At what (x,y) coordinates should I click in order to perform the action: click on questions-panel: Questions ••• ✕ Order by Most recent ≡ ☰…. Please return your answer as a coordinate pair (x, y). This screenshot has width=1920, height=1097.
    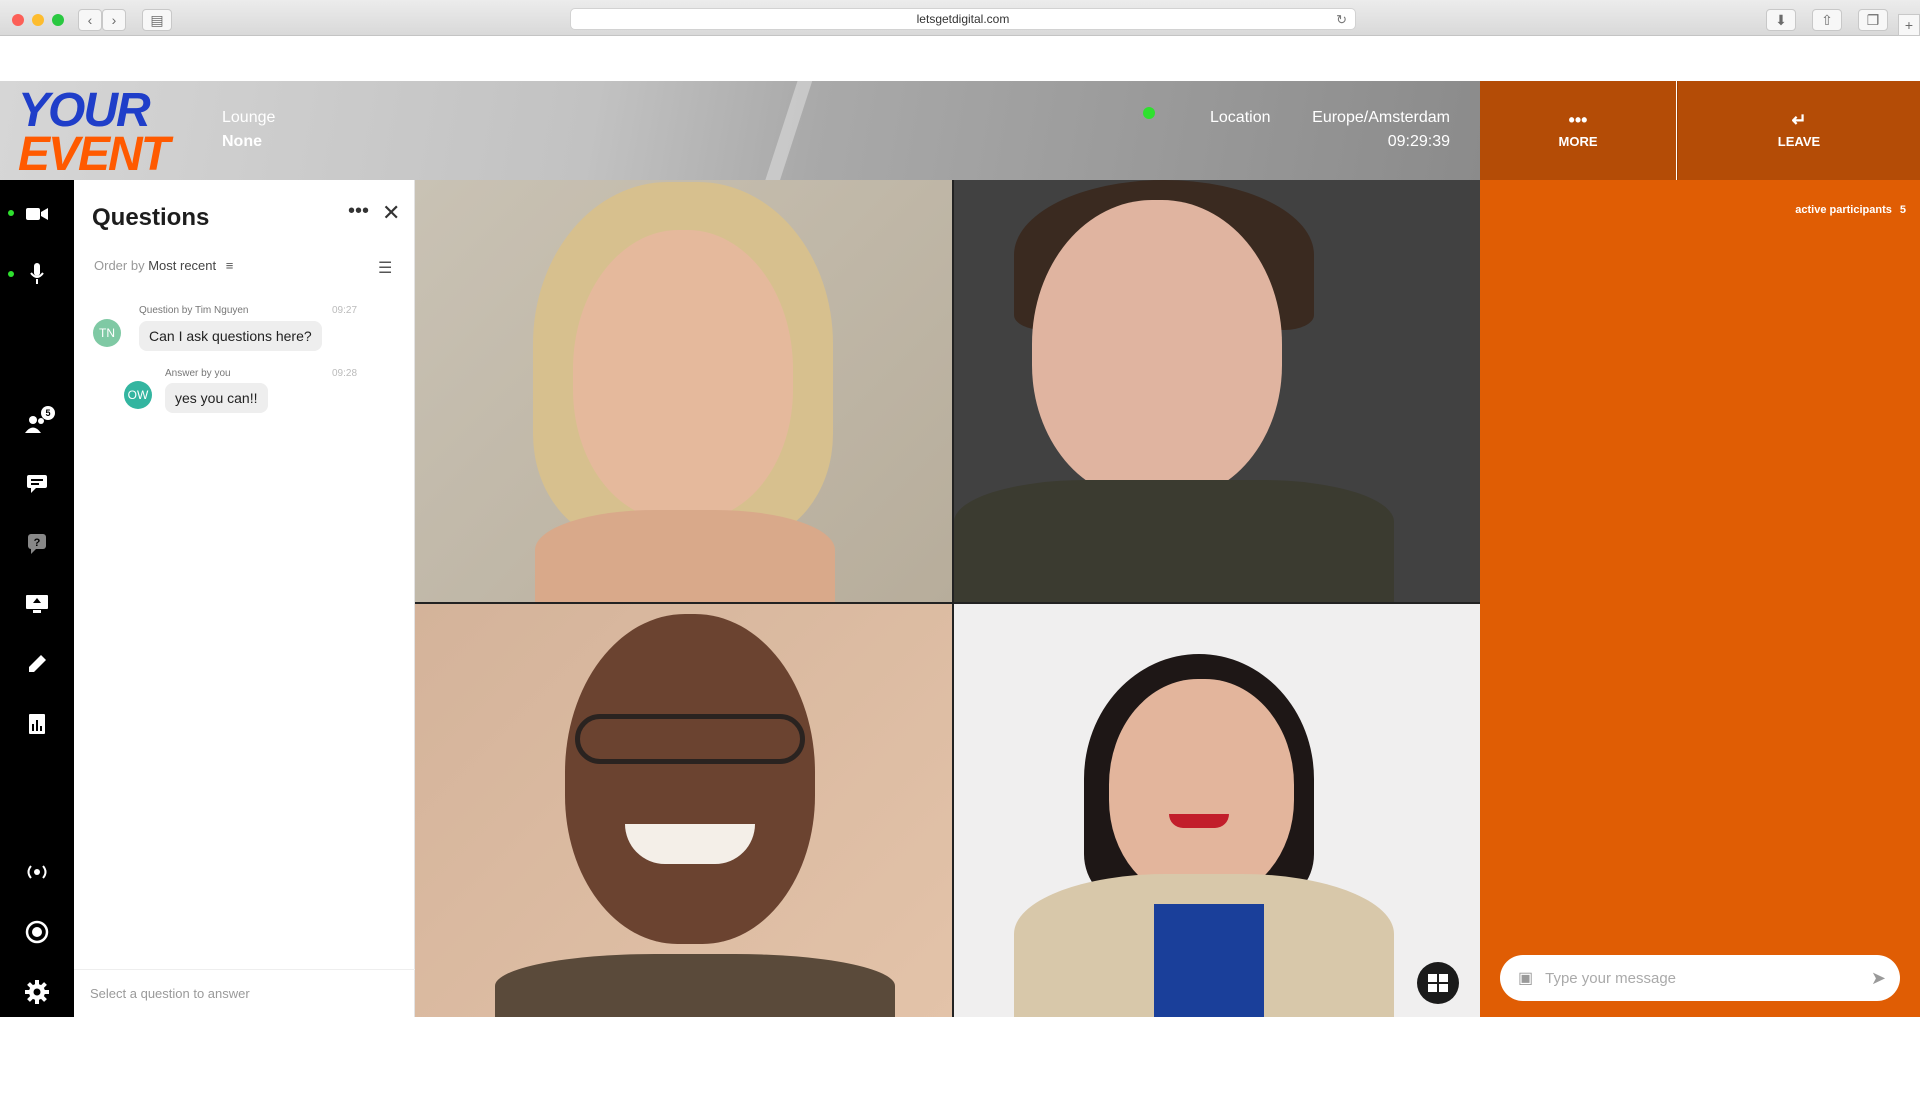
    Looking at the image, I should click on (244, 598).